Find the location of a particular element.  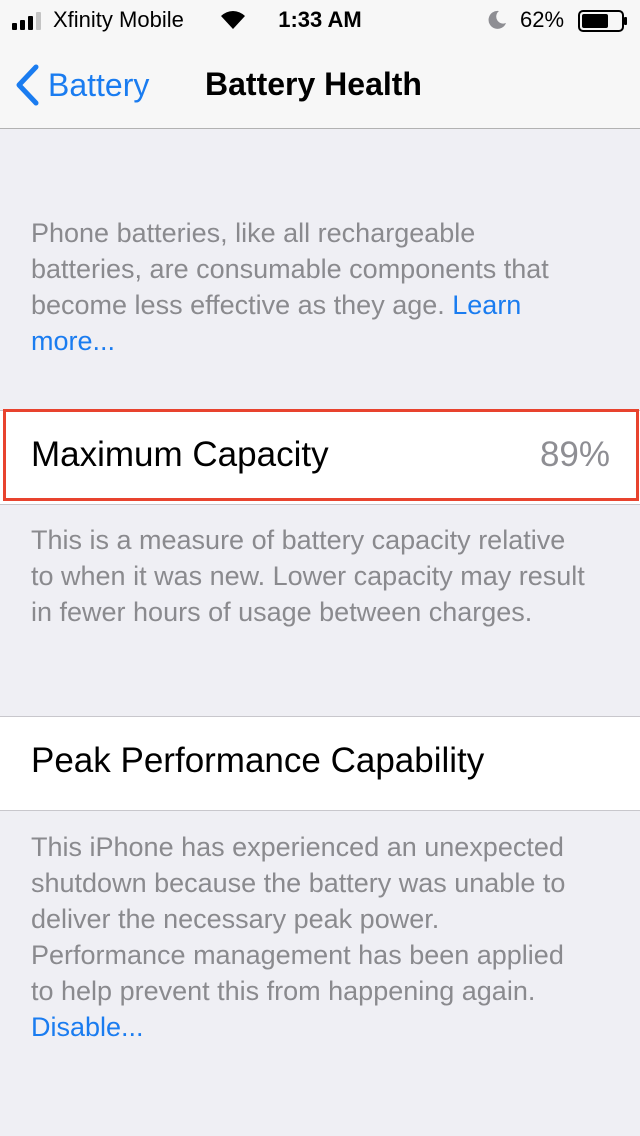

battery-icon is located at coordinates (602, 21).